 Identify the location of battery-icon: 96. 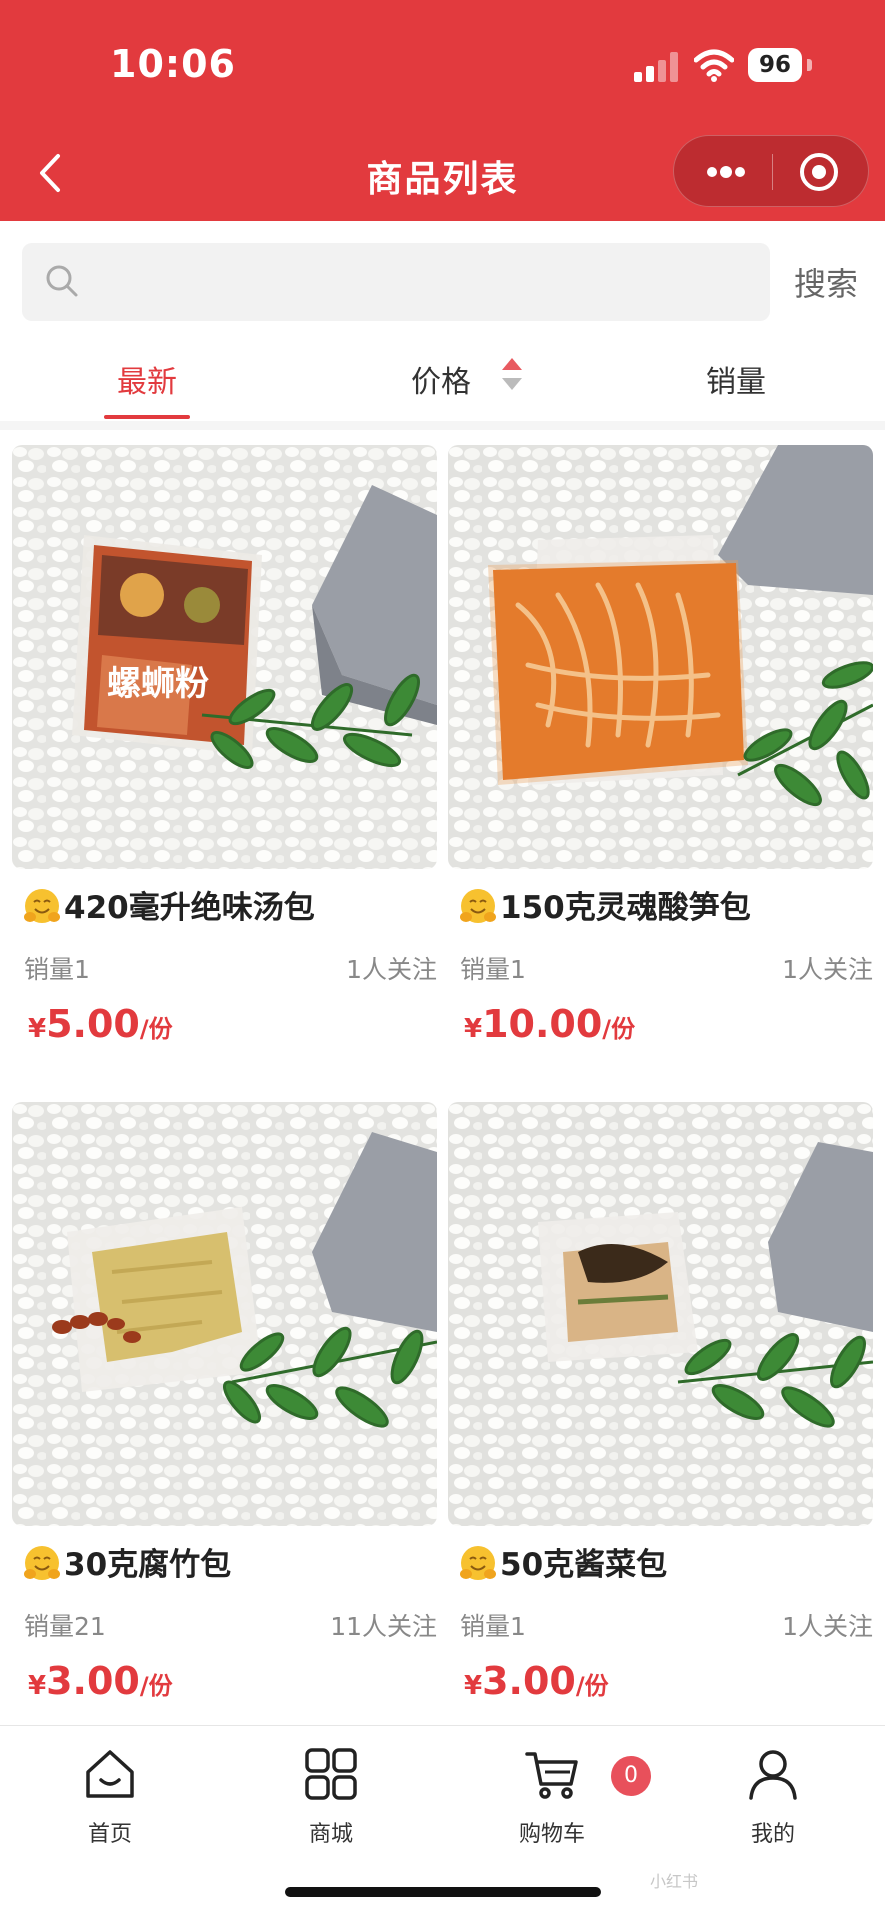
(780, 65).